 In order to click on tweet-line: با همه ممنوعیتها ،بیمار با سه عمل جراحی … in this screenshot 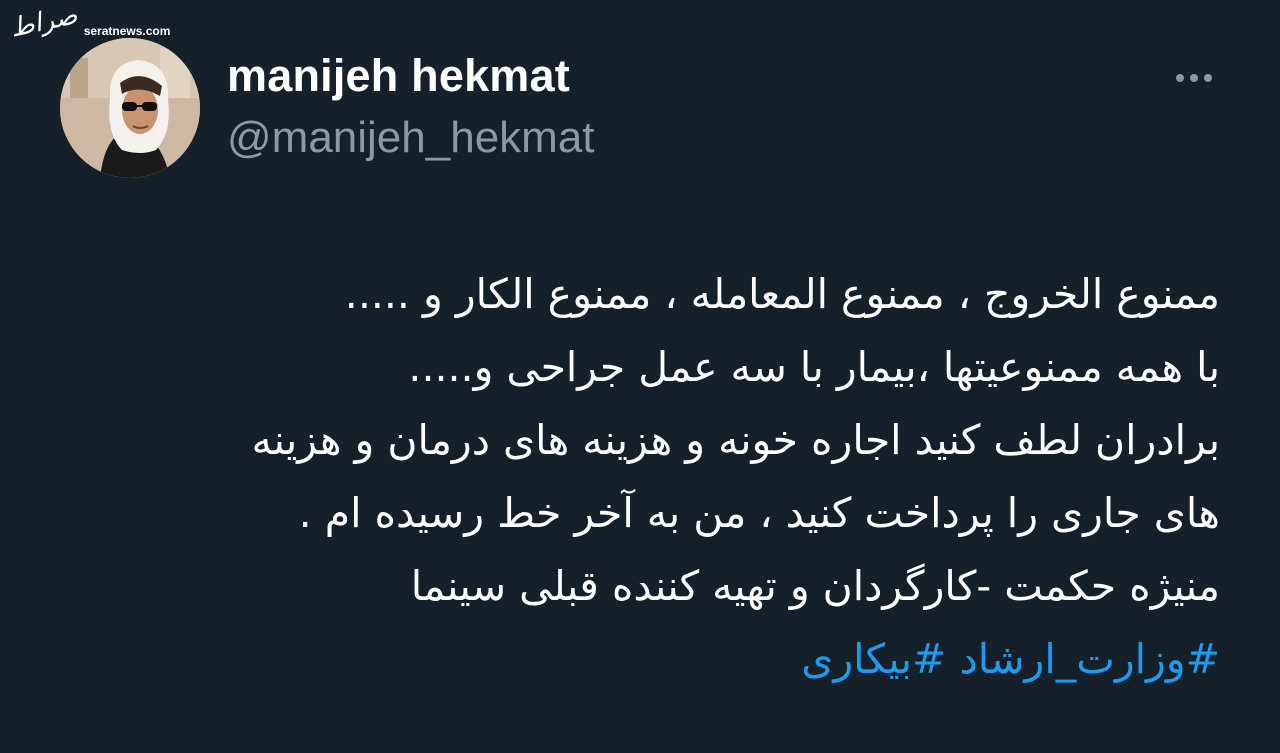, I will do `click(814, 367)`.